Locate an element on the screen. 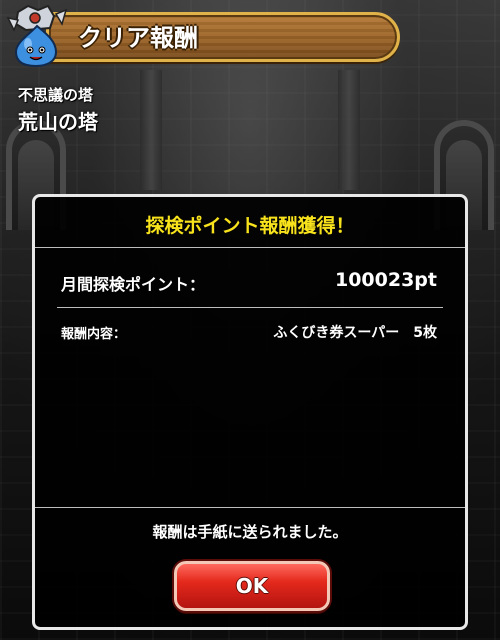  header-banner: クリア報酬 is located at coordinates (250, 38).